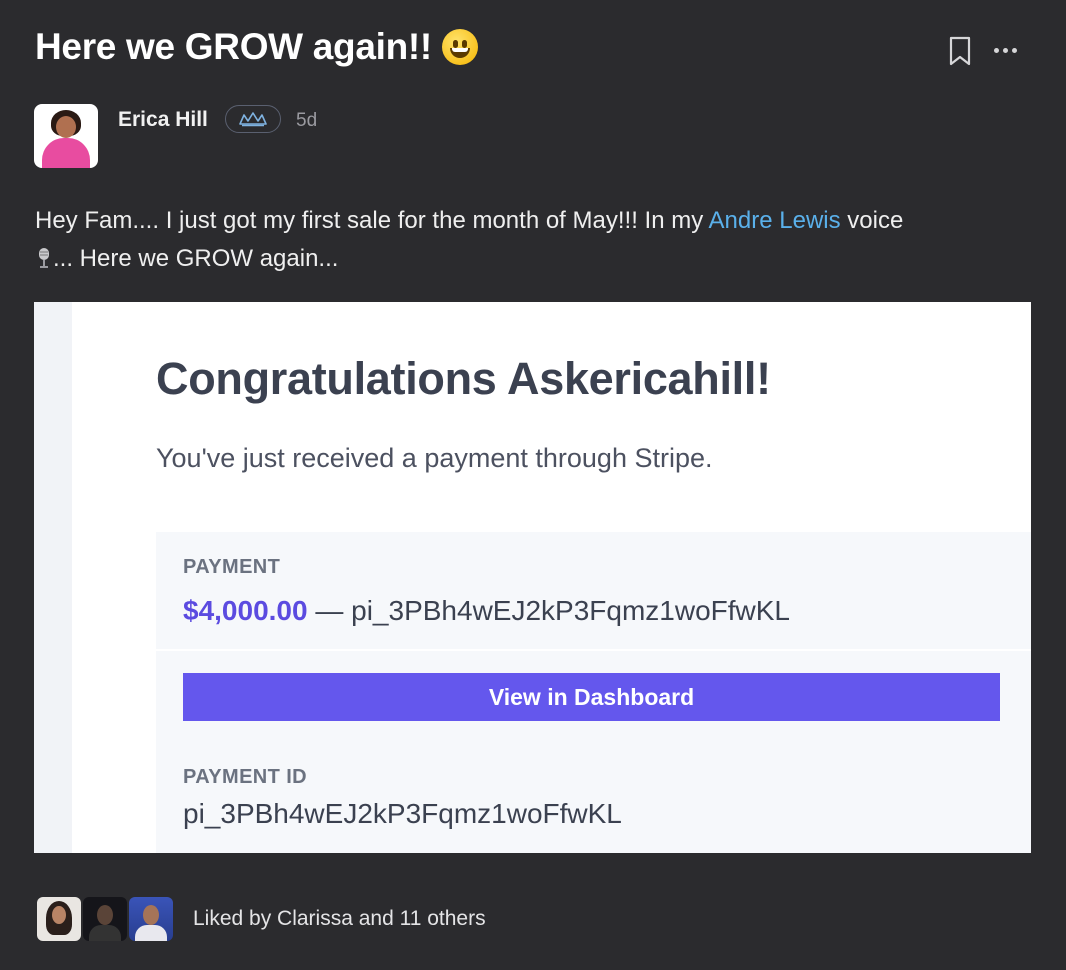 The height and width of the screenshot is (970, 1066). What do you see at coordinates (245, 610) in the screenshot?
I see `payment-amount: $4,000.00` at bounding box center [245, 610].